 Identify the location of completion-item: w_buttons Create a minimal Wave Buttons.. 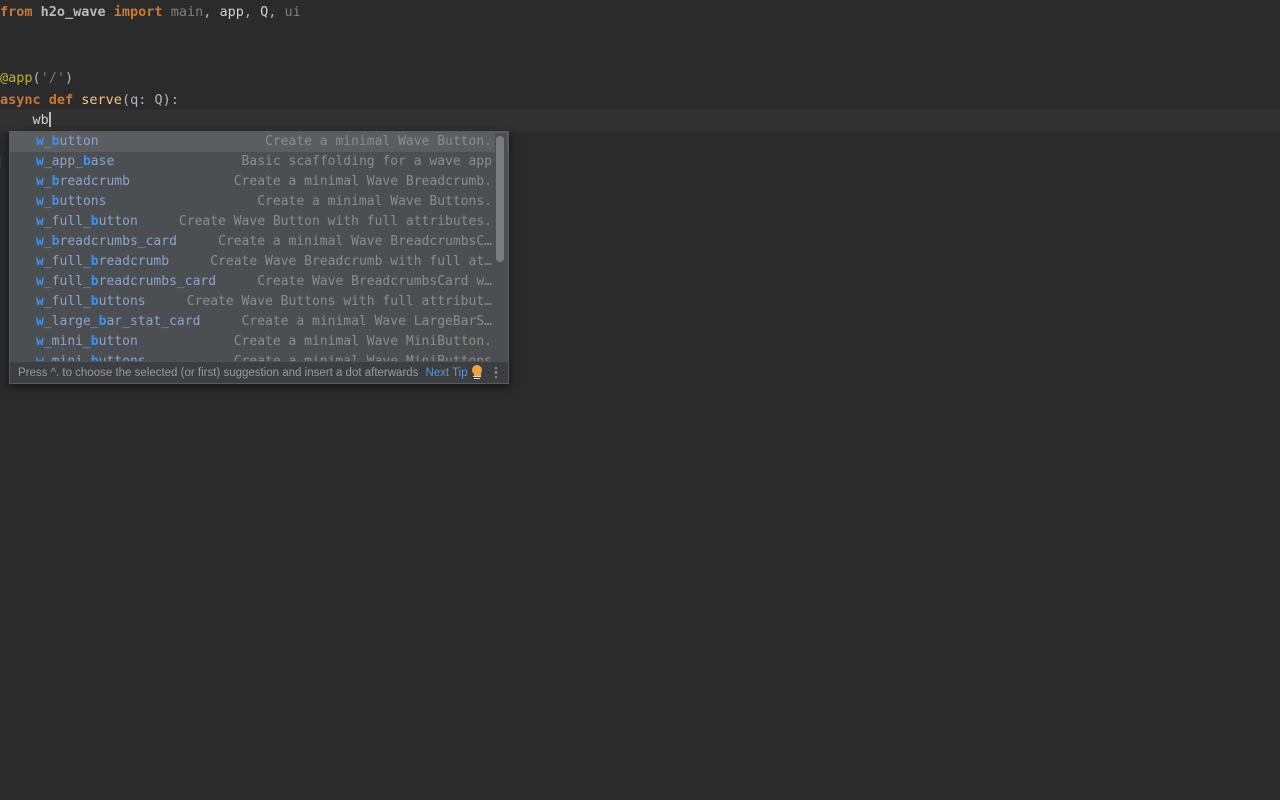
(259, 202).